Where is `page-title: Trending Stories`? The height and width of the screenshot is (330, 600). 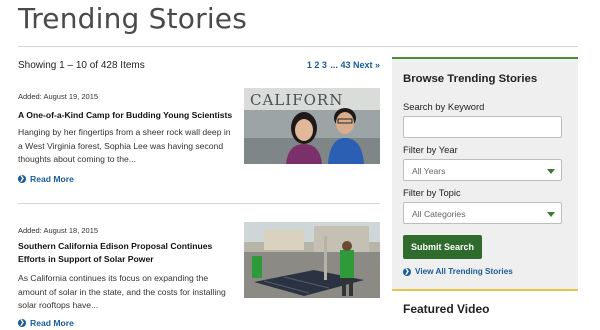
page-title: Trending Stories is located at coordinates (133, 18).